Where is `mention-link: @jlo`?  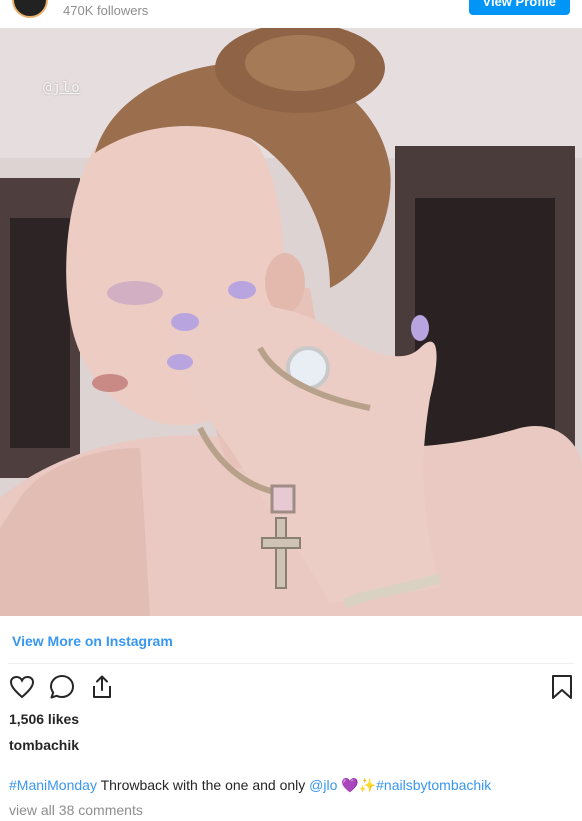 mention-link: @jlo is located at coordinates (323, 785).